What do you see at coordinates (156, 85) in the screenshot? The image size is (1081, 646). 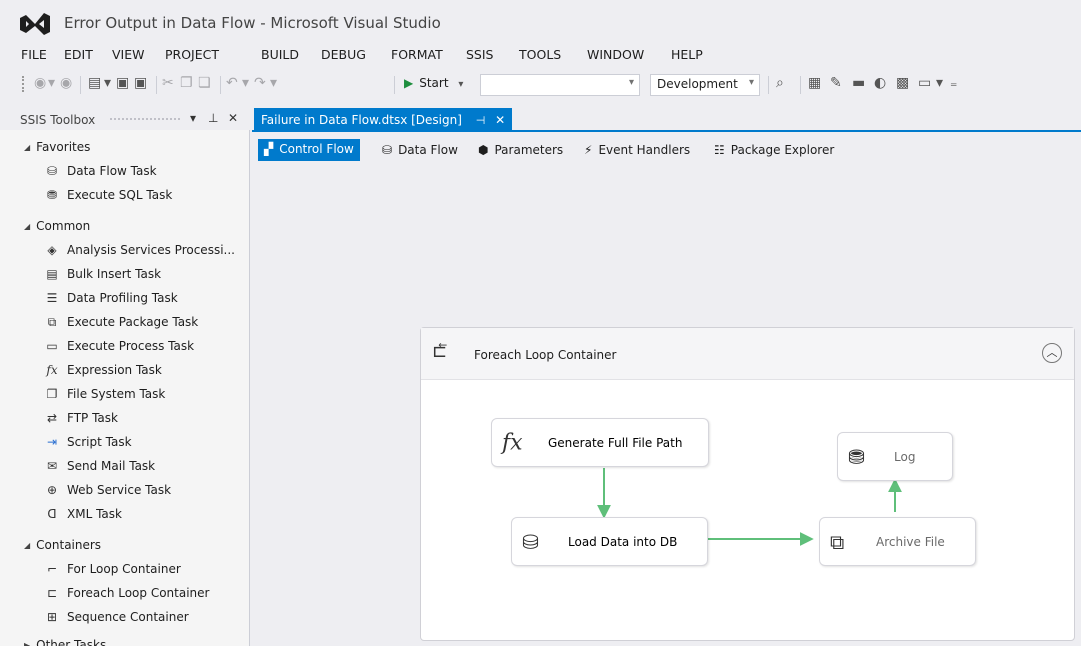 I see `toolbar-separator` at bounding box center [156, 85].